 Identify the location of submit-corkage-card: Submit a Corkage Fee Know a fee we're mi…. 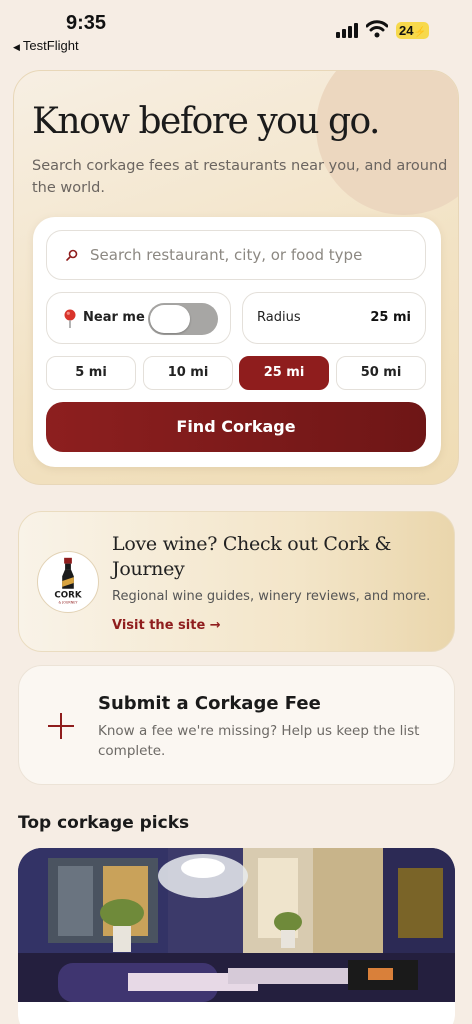
(236, 725).